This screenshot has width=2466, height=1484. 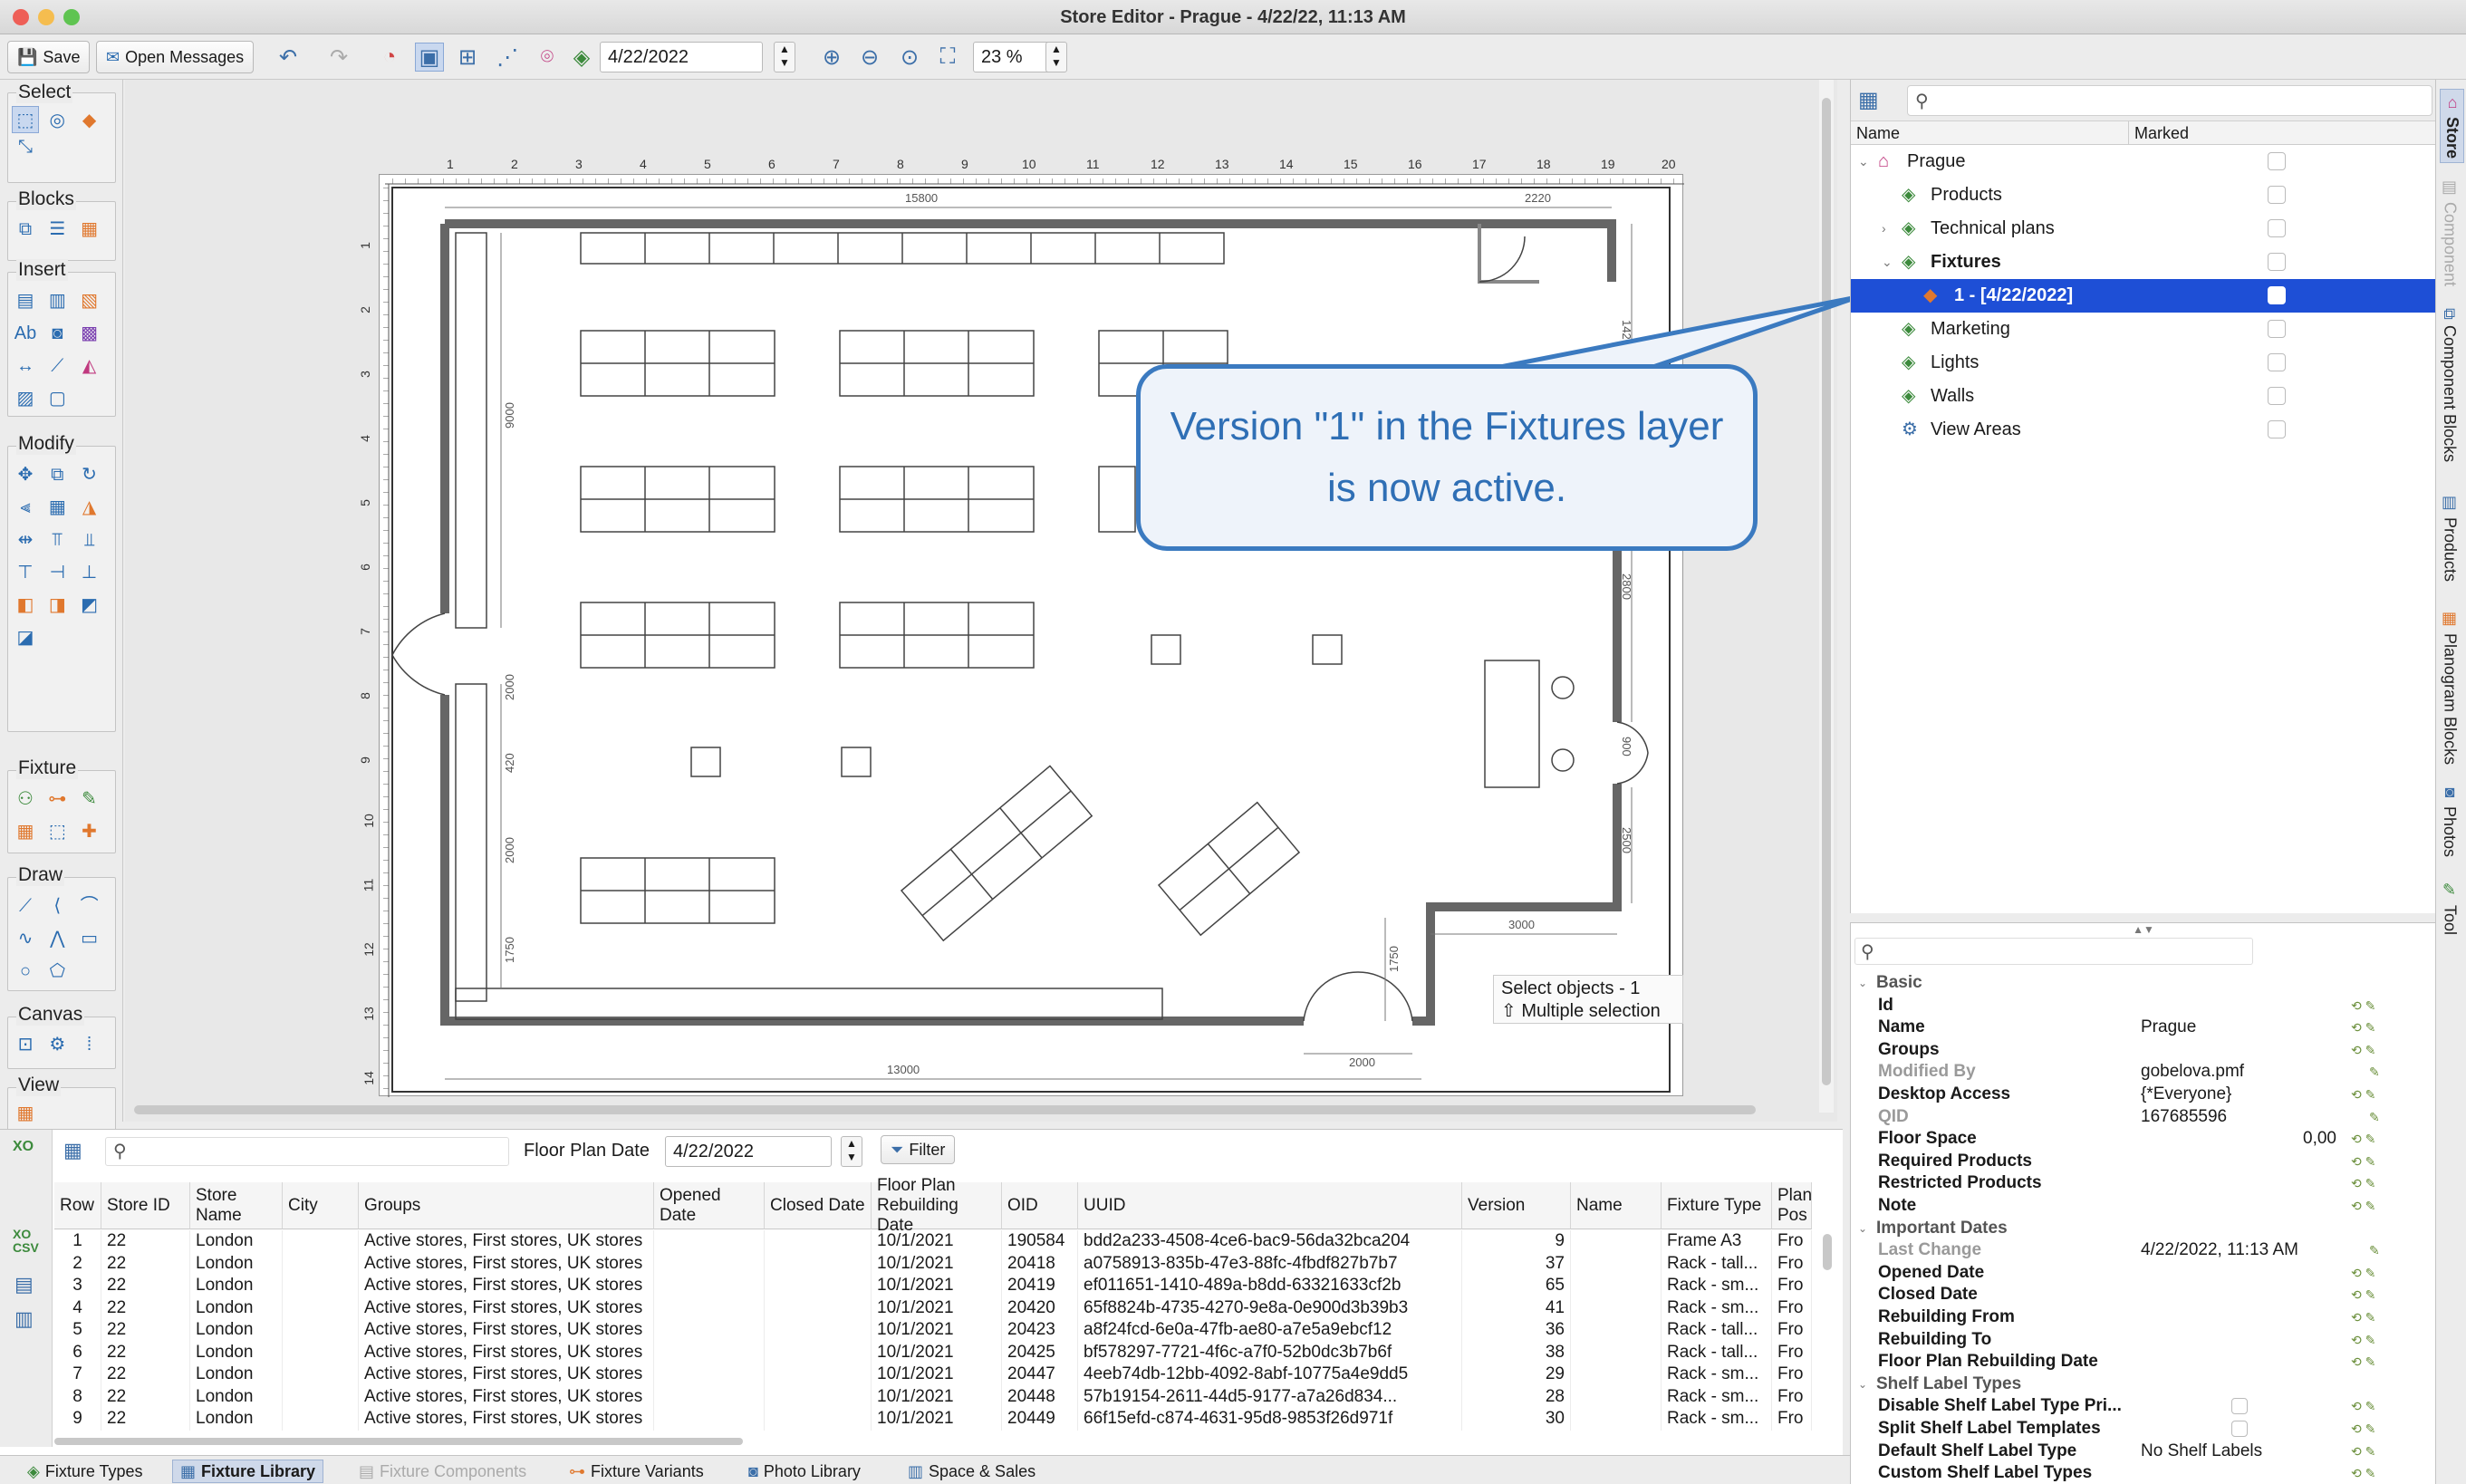 What do you see at coordinates (25, 507) in the screenshot?
I see `align-left-icon: ⫷` at bounding box center [25, 507].